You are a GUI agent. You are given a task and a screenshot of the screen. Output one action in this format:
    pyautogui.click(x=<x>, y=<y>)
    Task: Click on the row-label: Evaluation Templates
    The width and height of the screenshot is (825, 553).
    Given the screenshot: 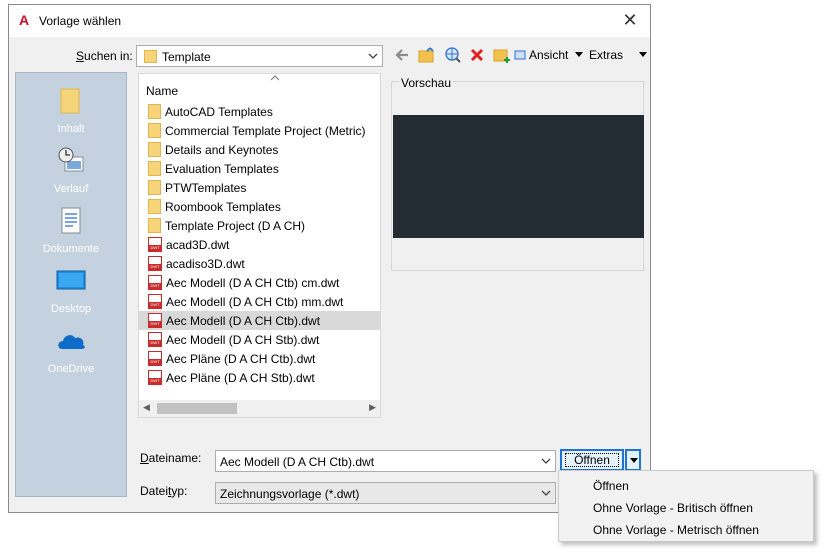 What is the action you would take?
    pyautogui.click(x=222, y=168)
    